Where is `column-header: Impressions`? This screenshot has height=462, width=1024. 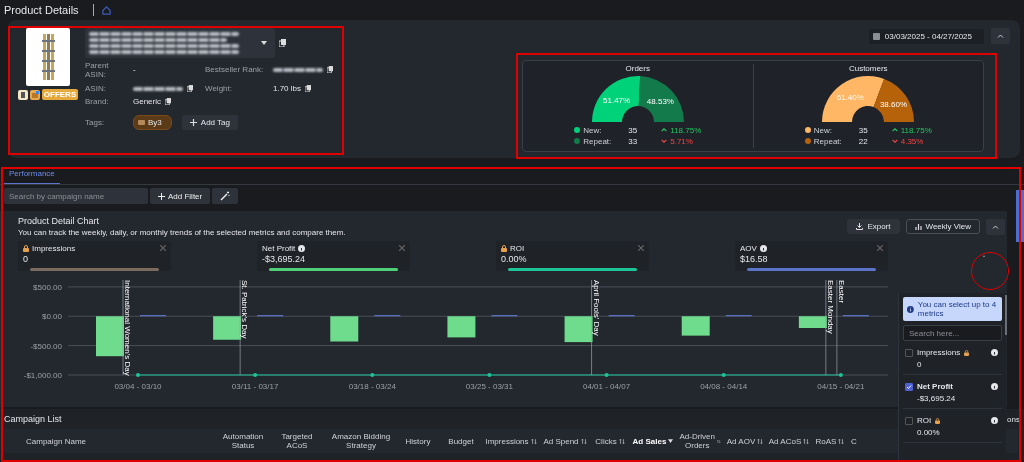
column-header: Impressions is located at coordinates (511, 441).